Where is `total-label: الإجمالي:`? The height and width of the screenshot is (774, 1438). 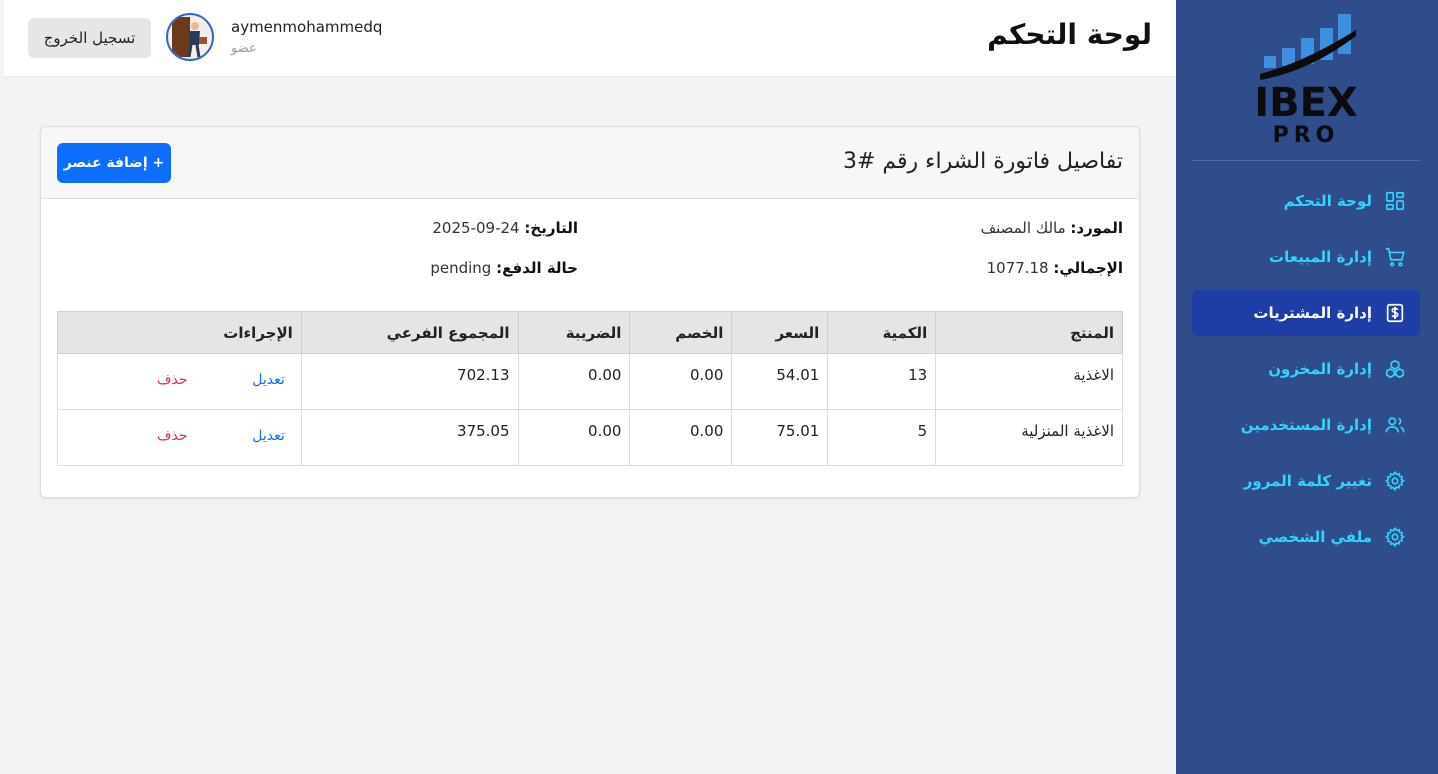
total-label: الإجمالي: is located at coordinates (1088, 268).